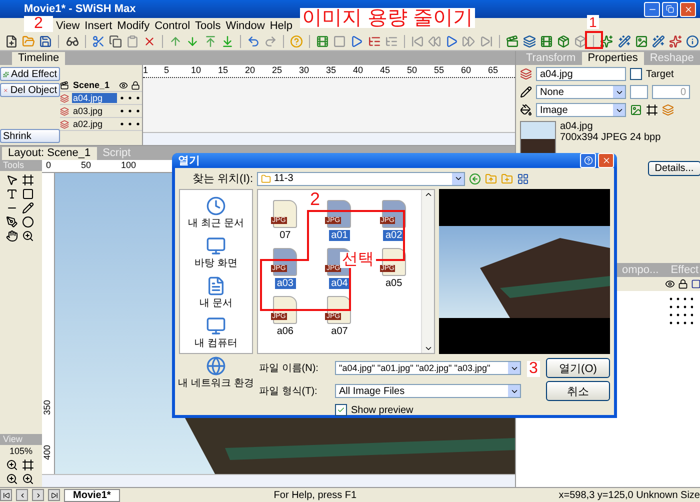  What do you see at coordinates (578, 368) in the screenshot?
I see `open-button: 열기(O)` at bounding box center [578, 368].